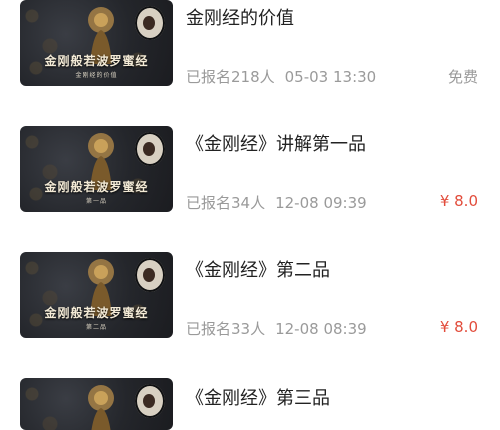  I want to click on thumbnail-subtitle: 第一品, so click(96, 201).